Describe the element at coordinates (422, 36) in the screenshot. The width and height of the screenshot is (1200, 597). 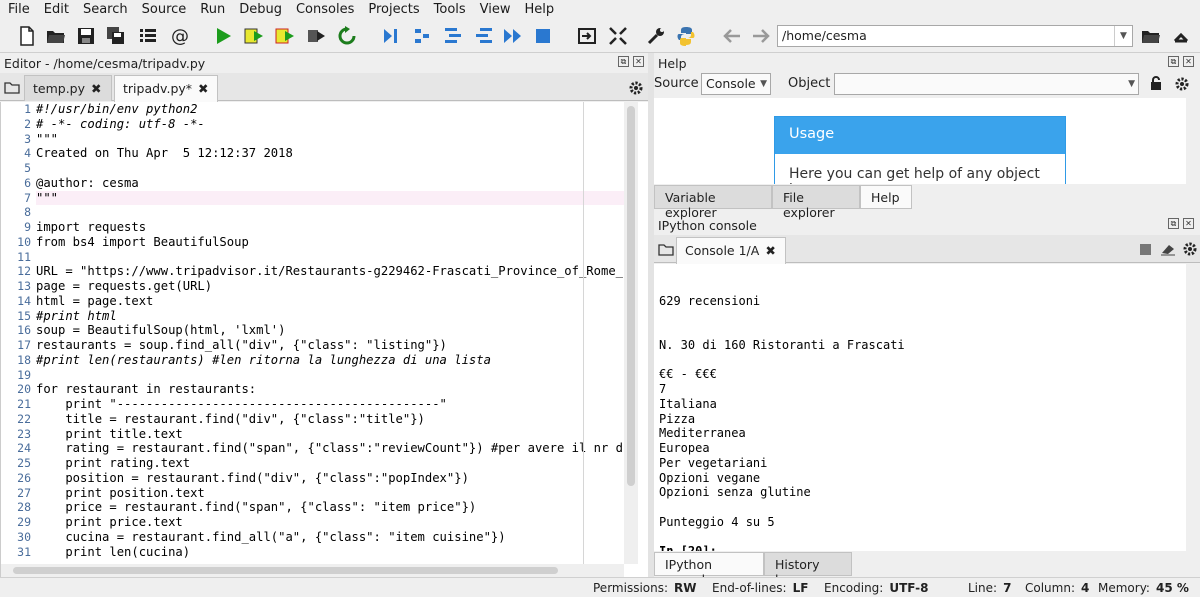
I see `step-icon` at that location.